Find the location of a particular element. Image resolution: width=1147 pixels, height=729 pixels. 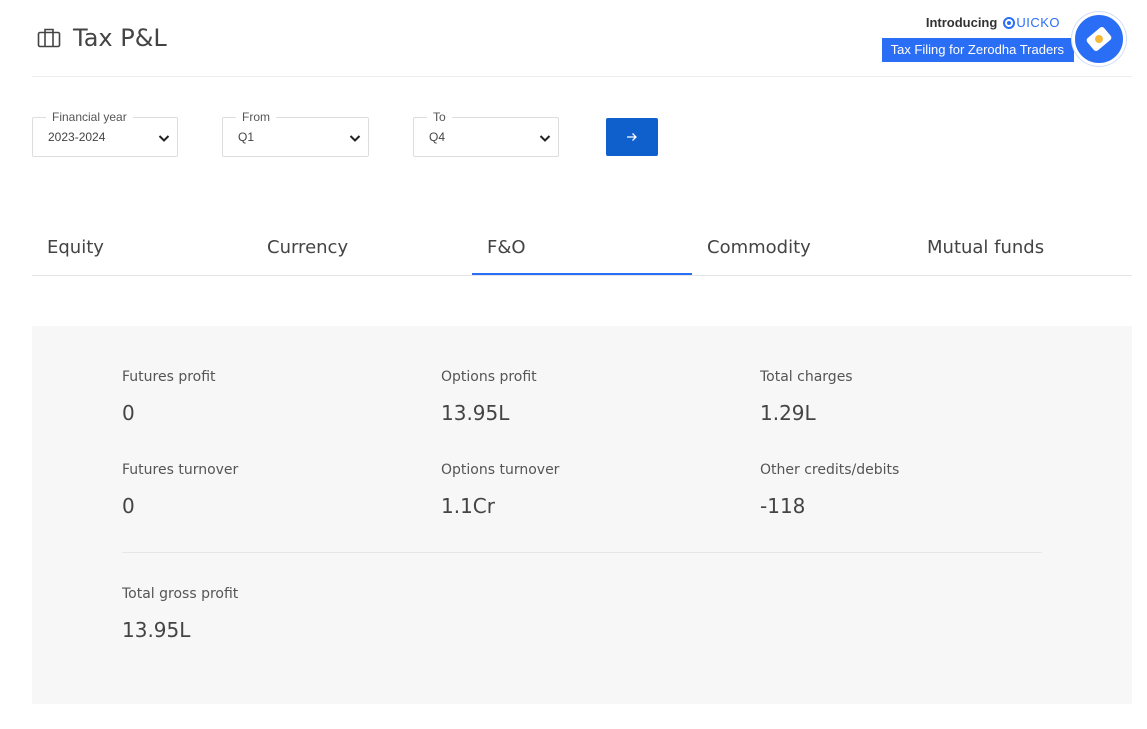

financial-year-select: Financial year 2023-2024 is located at coordinates (105, 133).